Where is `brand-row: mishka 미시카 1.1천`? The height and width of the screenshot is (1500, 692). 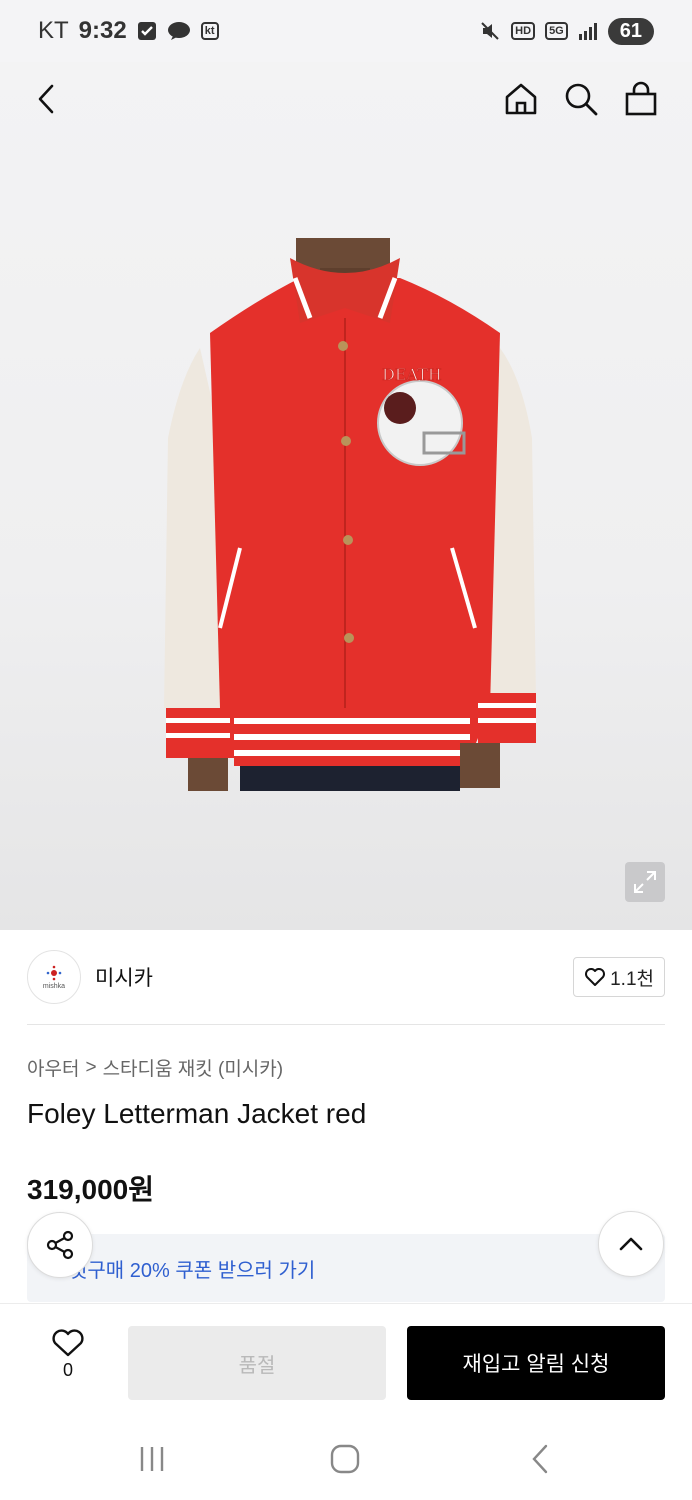 brand-row: mishka 미시카 1.1천 is located at coordinates (346, 977).